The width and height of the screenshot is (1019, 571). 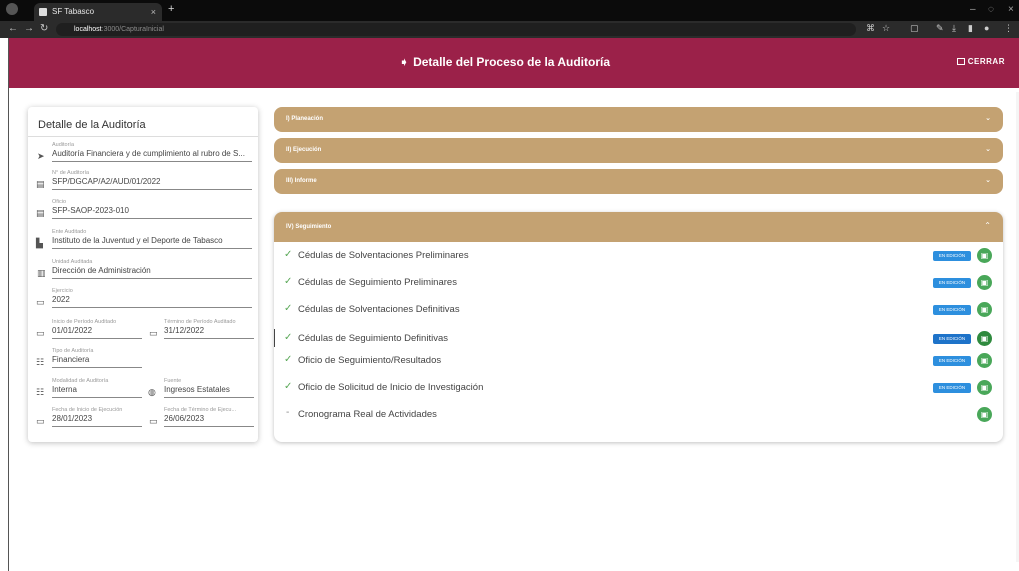 What do you see at coordinates (984, 414) in the screenshot?
I see `add-document-icon: ▣` at bounding box center [984, 414].